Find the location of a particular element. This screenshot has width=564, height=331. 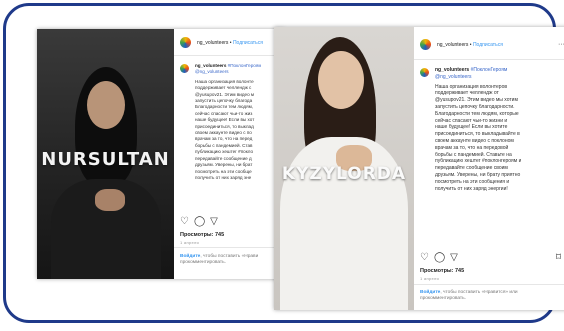

caption-line: своем аккаунте видео с поклоном is located at coordinates (474, 140).